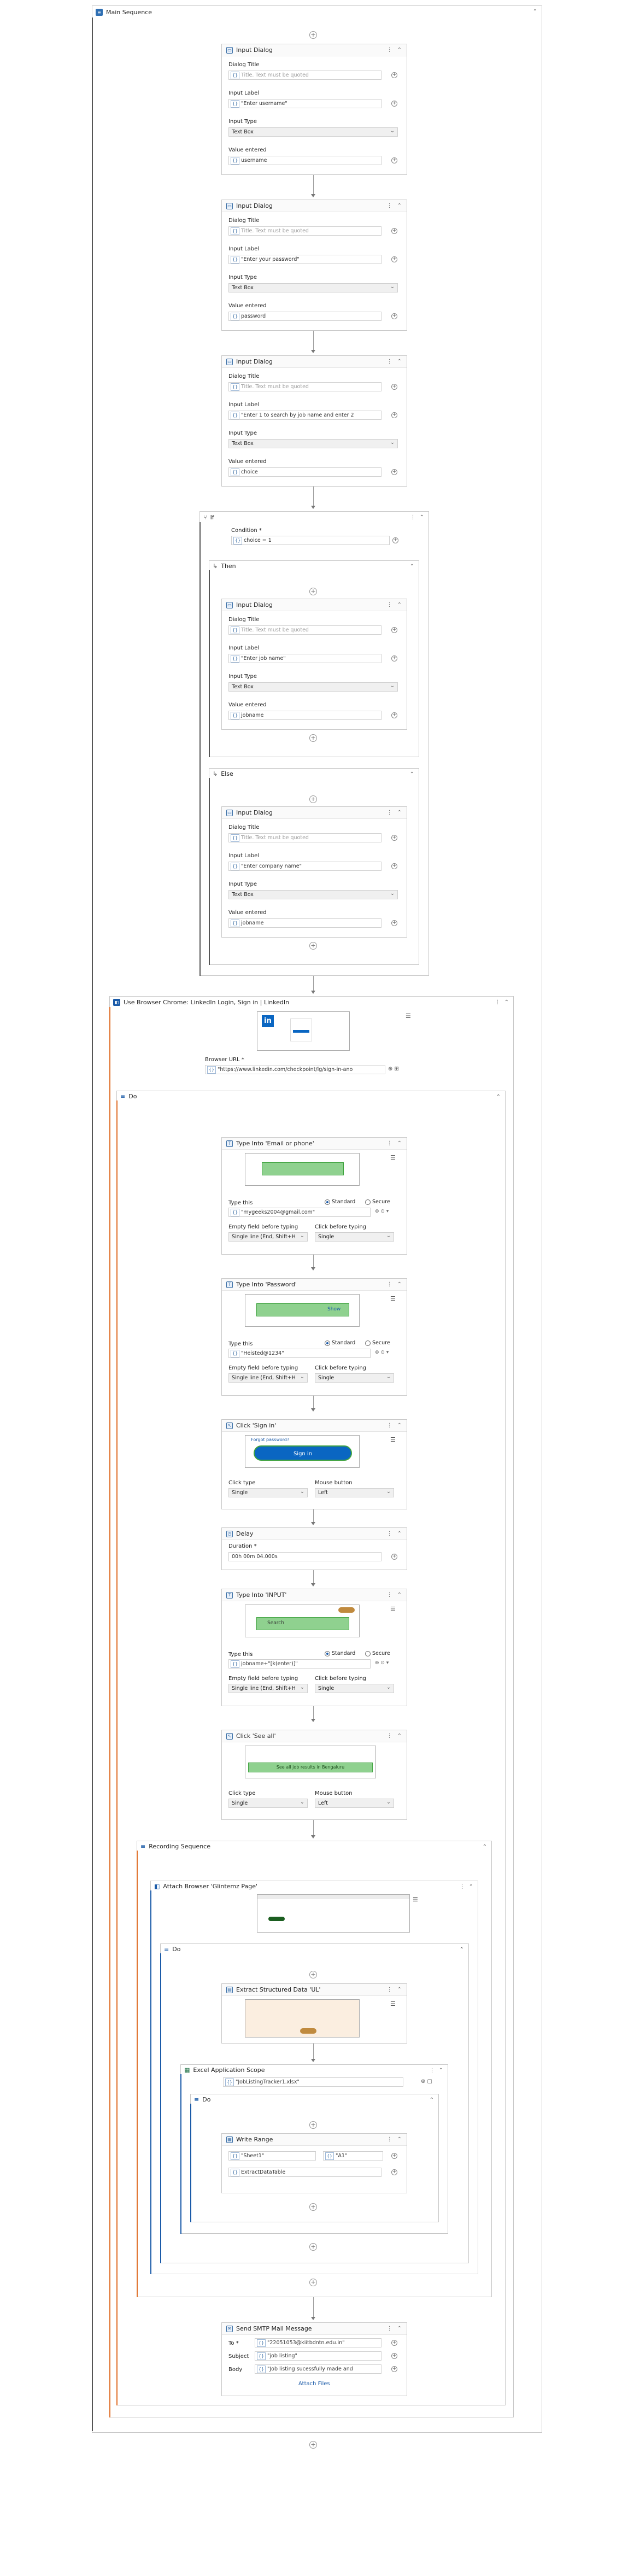  I want to click on click-type-select: Single, so click(268, 1803).